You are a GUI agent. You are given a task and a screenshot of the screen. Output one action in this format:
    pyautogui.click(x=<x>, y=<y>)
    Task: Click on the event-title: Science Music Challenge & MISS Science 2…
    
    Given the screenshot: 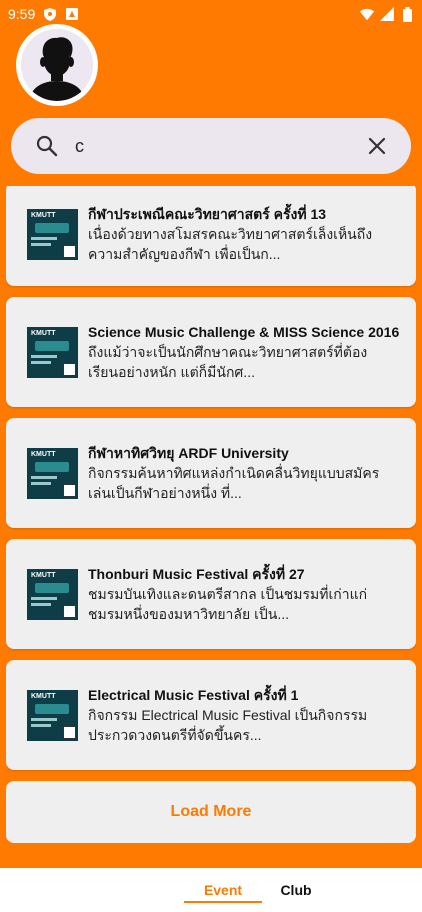 What is the action you would take?
    pyautogui.click(x=244, y=332)
    